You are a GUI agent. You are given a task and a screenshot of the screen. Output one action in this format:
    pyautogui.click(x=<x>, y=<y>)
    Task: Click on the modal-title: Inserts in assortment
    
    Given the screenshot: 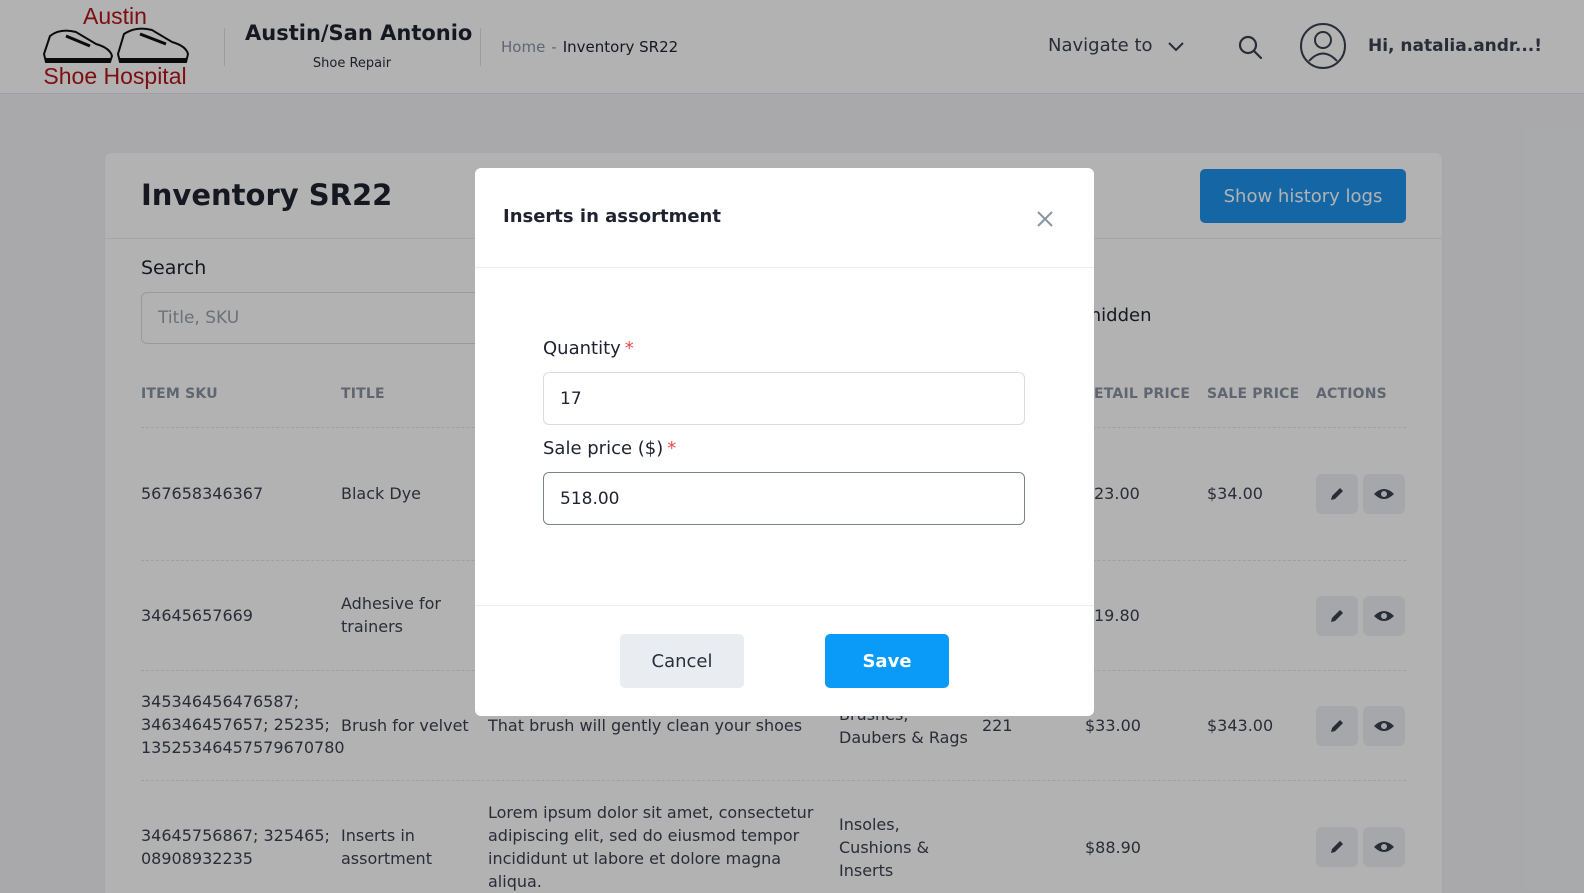 What is the action you would take?
    pyautogui.click(x=612, y=216)
    